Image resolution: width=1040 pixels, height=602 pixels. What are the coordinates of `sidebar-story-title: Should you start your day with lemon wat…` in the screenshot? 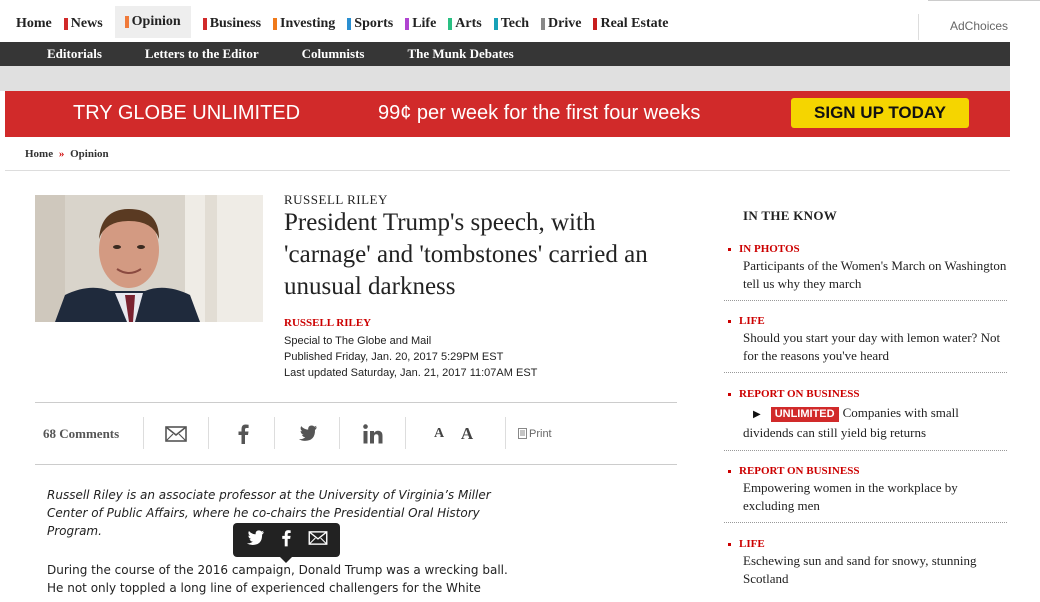 It's located at (875, 347).